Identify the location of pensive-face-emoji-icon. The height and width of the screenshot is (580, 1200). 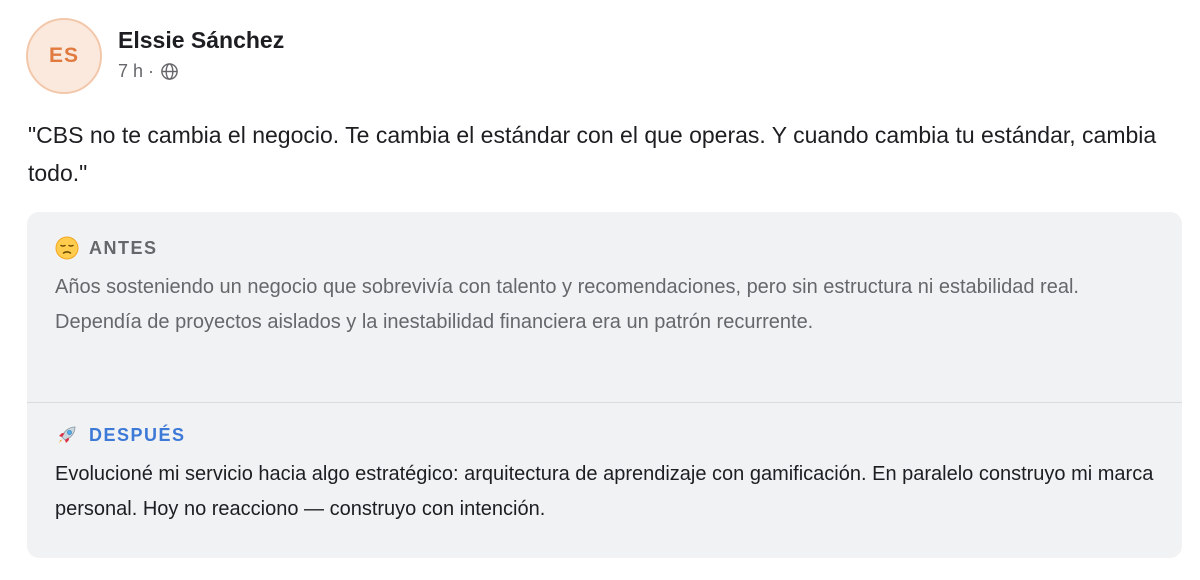
(67, 248).